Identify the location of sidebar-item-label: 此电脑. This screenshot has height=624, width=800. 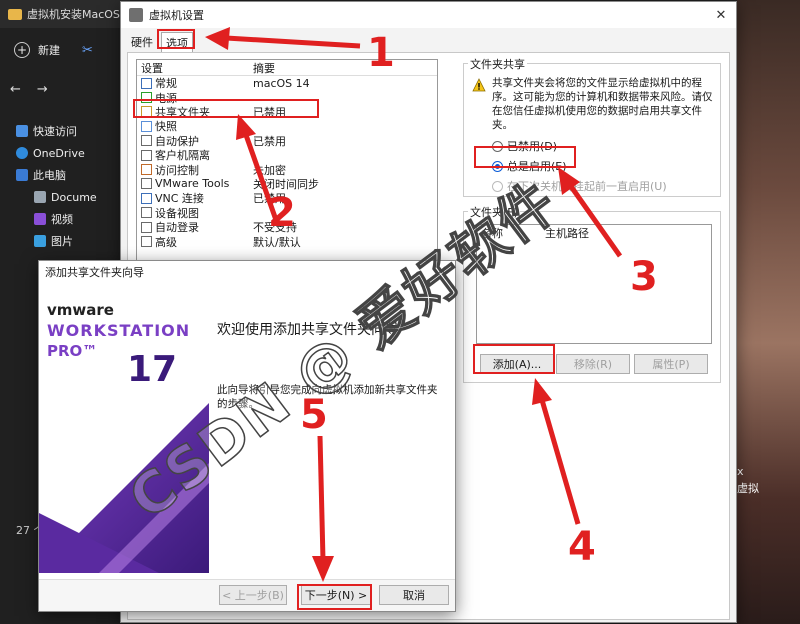
(49, 175).